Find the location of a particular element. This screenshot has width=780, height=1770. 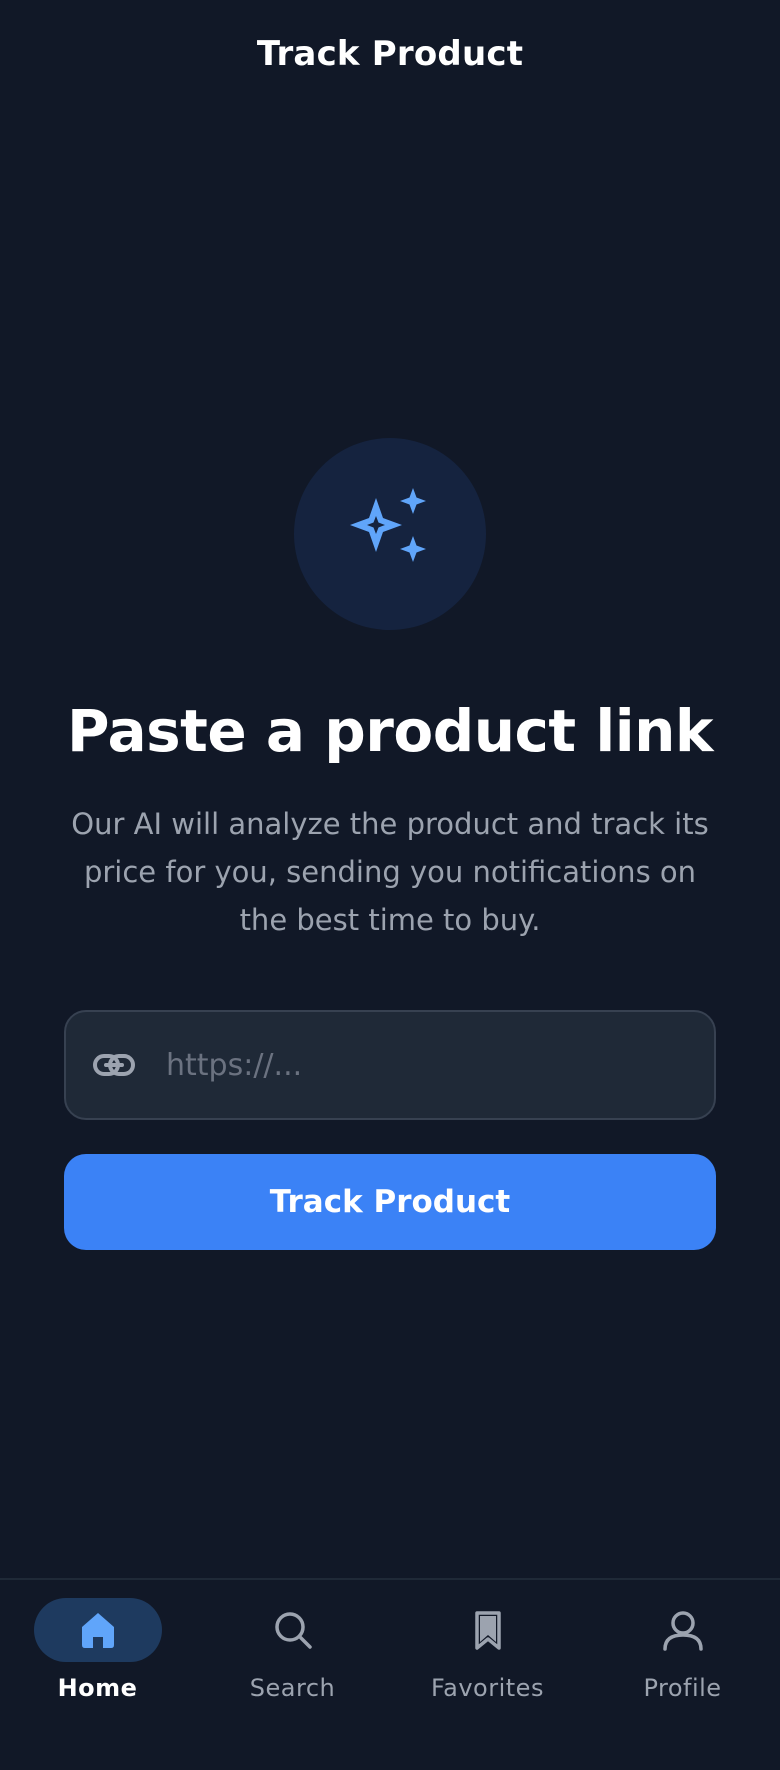

hero-icon-circle is located at coordinates (390, 534).